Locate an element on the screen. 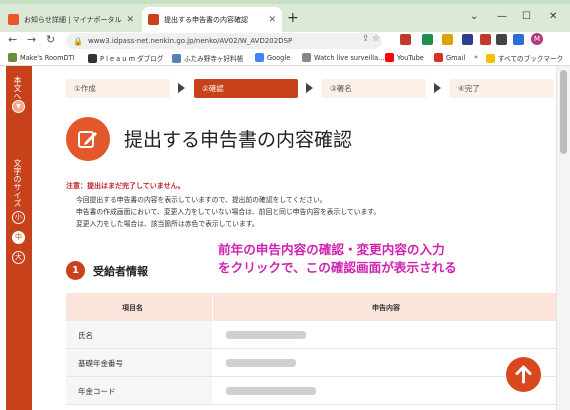 This screenshot has height=410, width=570. row-label: 年金コード is located at coordinates (97, 391).